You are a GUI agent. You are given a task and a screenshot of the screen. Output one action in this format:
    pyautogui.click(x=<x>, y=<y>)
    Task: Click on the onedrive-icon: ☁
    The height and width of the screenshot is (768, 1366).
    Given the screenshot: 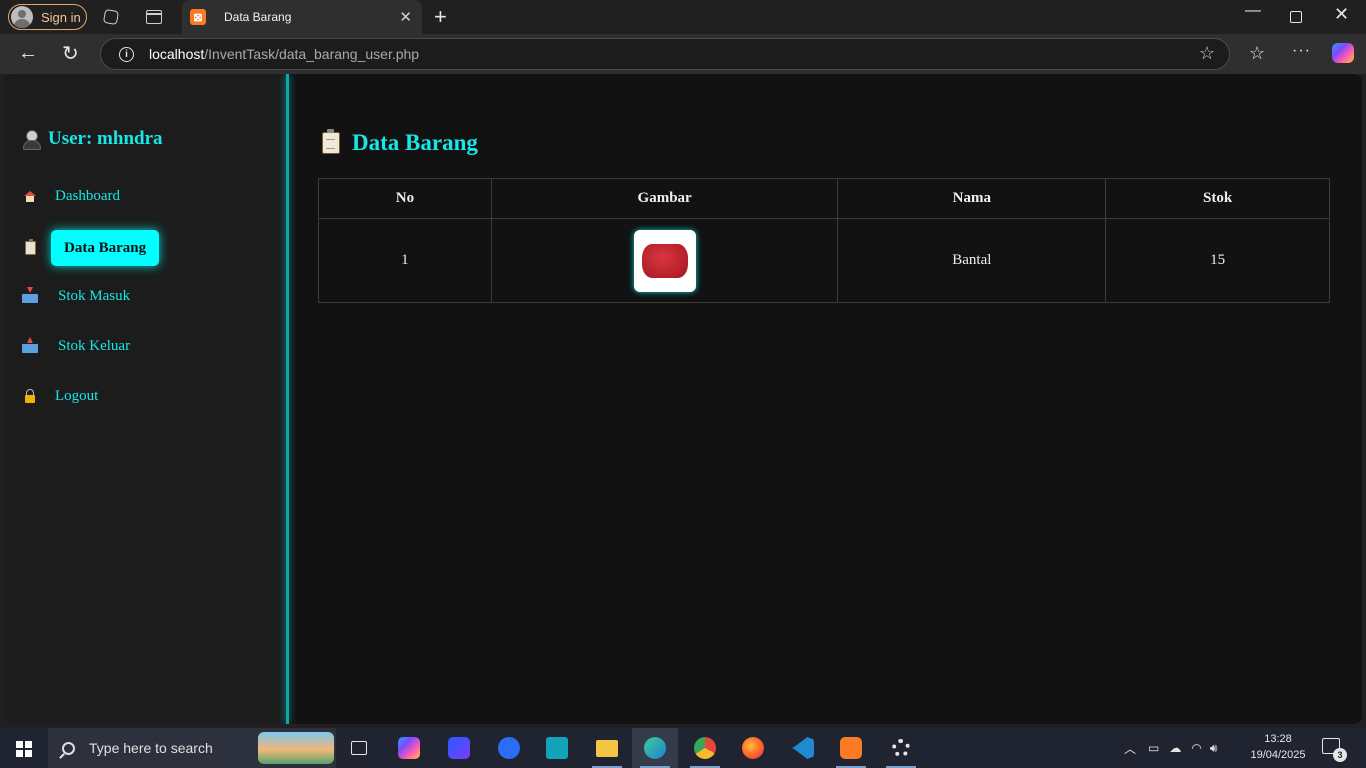 What is the action you would take?
    pyautogui.click(x=1175, y=748)
    